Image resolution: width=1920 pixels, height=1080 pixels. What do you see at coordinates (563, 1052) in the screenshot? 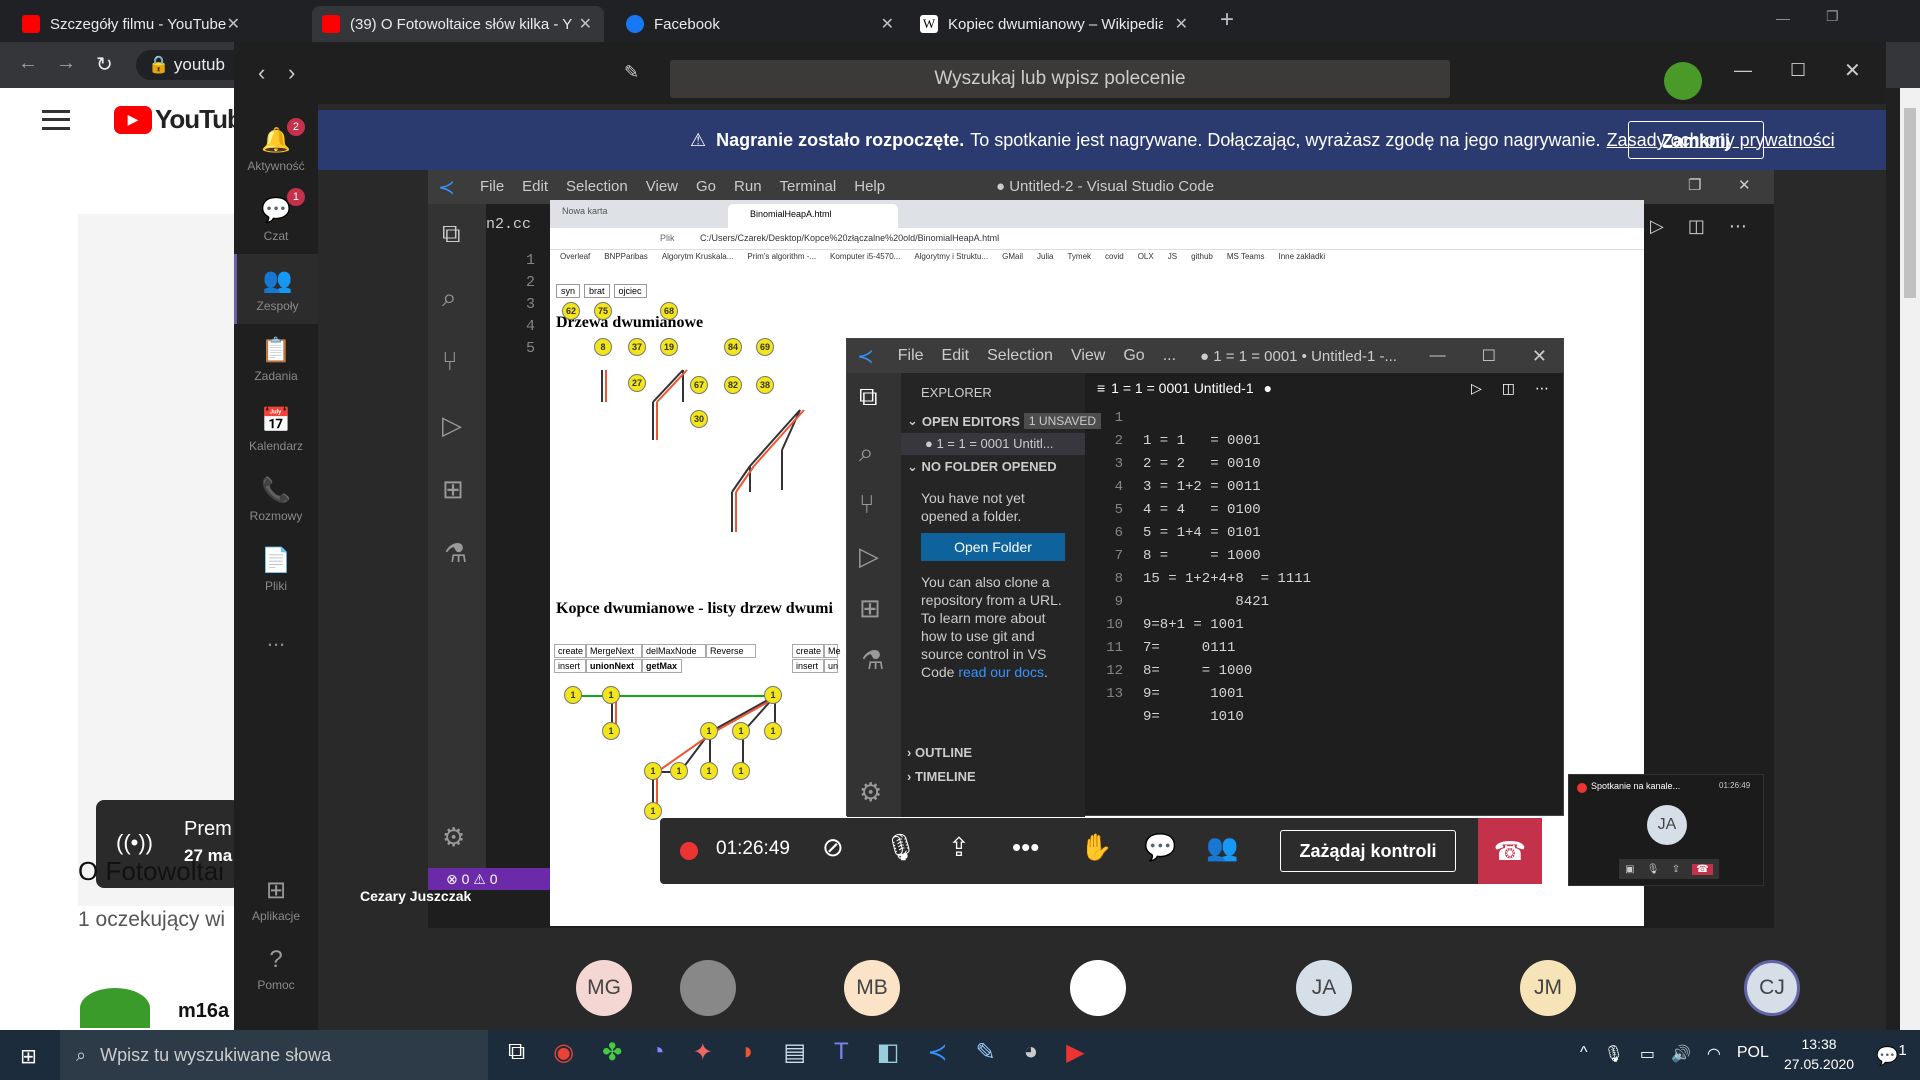
I see `chrome-icon: ◉` at bounding box center [563, 1052].